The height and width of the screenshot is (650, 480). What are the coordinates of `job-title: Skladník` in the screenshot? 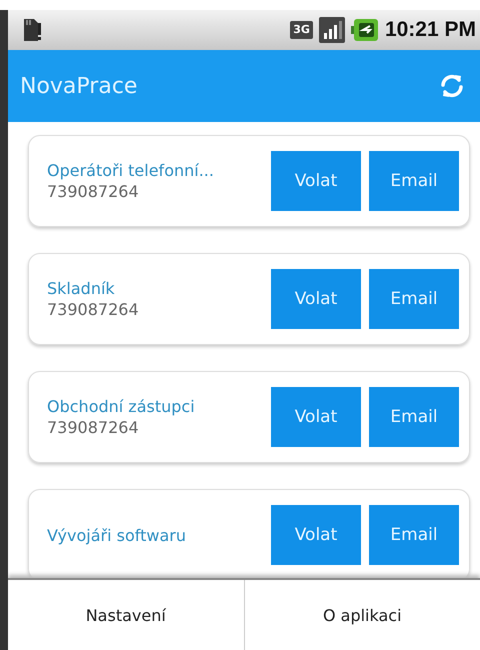 It's located at (155, 288).